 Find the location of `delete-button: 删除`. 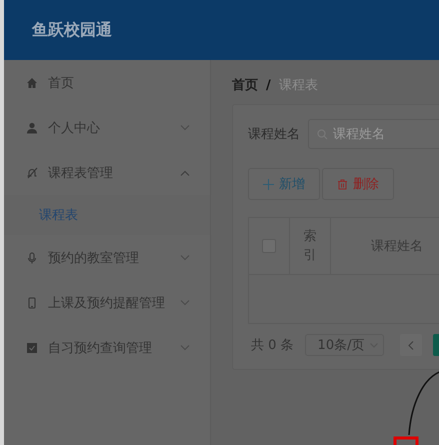

delete-button: 删除 is located at coordinates (358, 184).